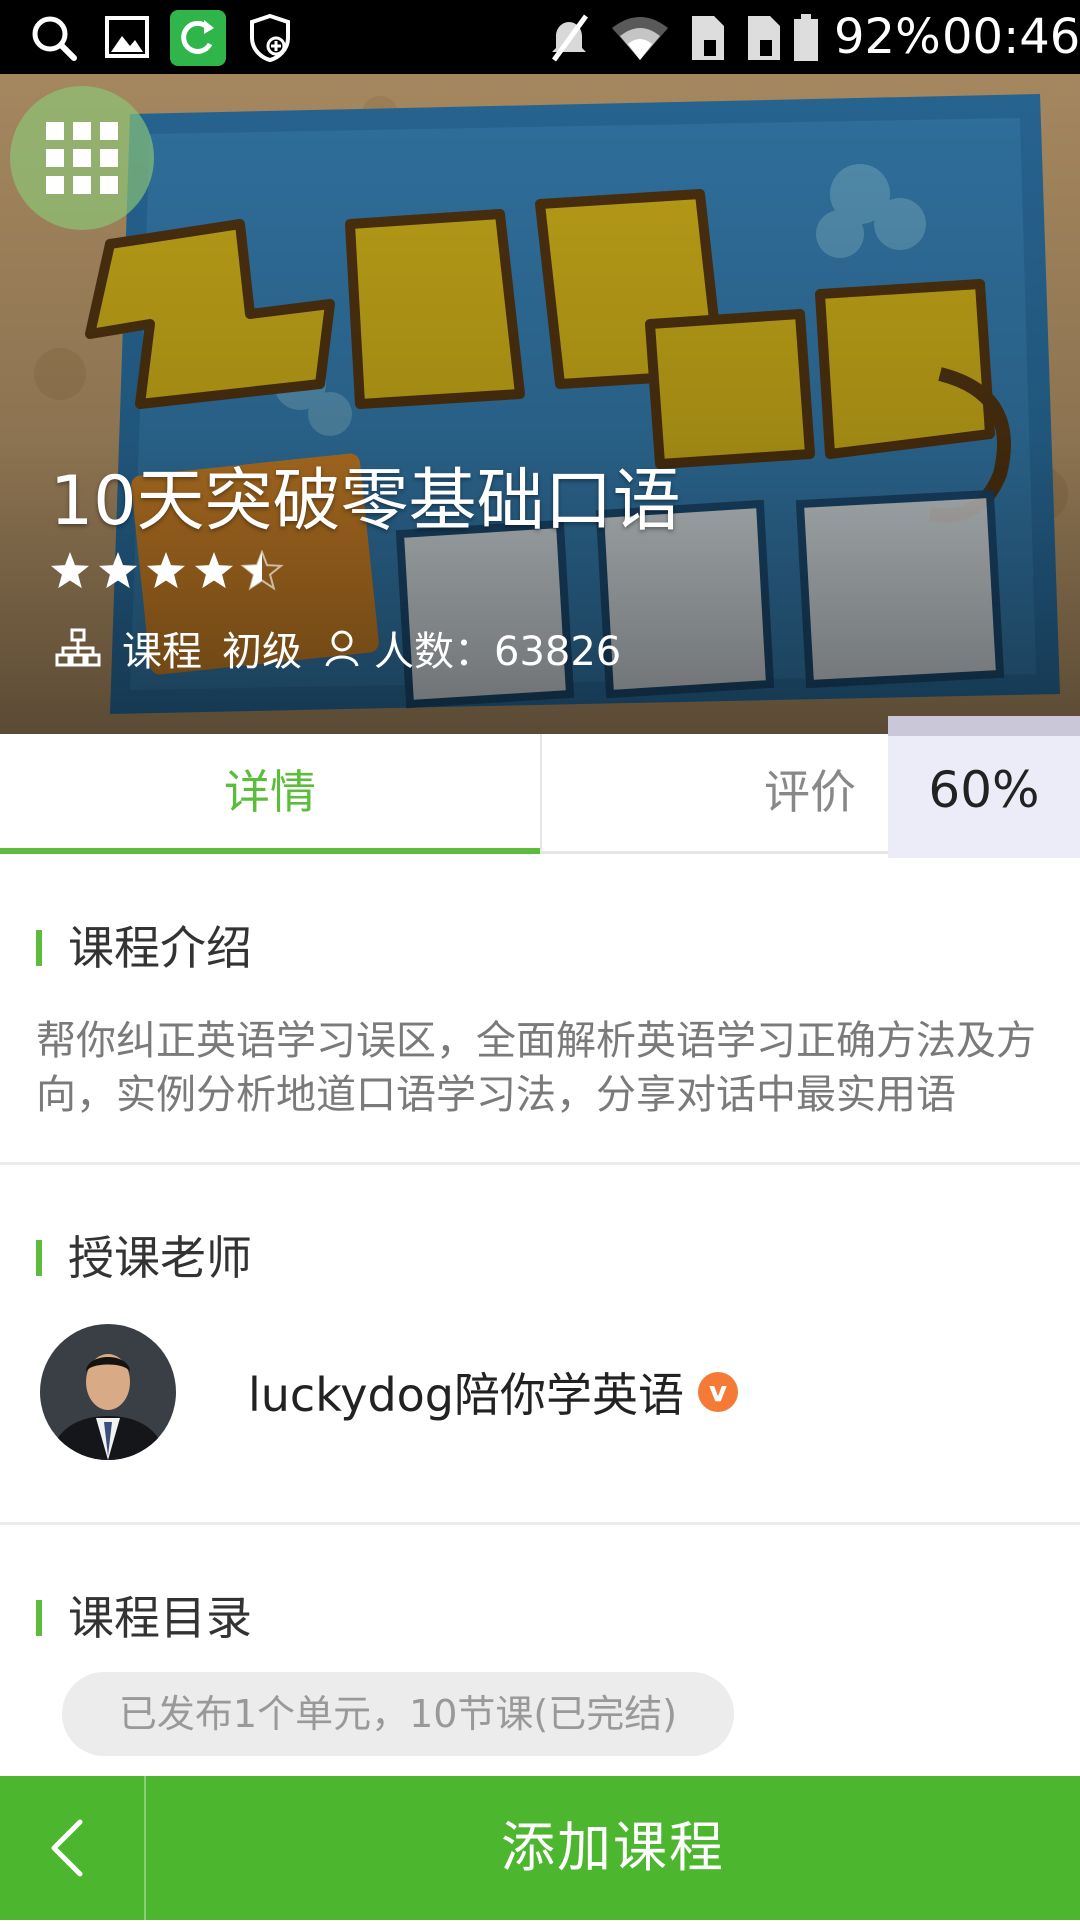  What do you see at coordinates (108, 1392) in the screenshot?
I see `teacher-avatar` at bounding box center [108, 1392].